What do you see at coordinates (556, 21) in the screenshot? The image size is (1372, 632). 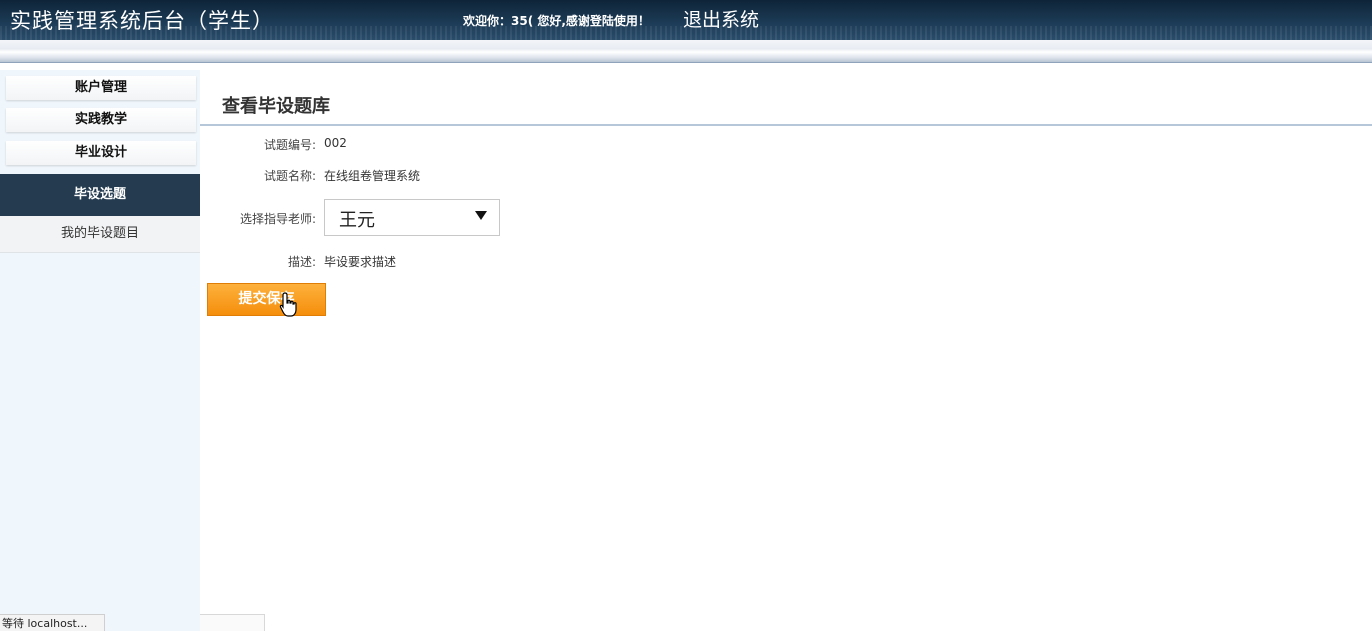 I see `welcome-message: 欢迎你：35( 您好,感谢登陆使用！` at bounding box center [556, 21].